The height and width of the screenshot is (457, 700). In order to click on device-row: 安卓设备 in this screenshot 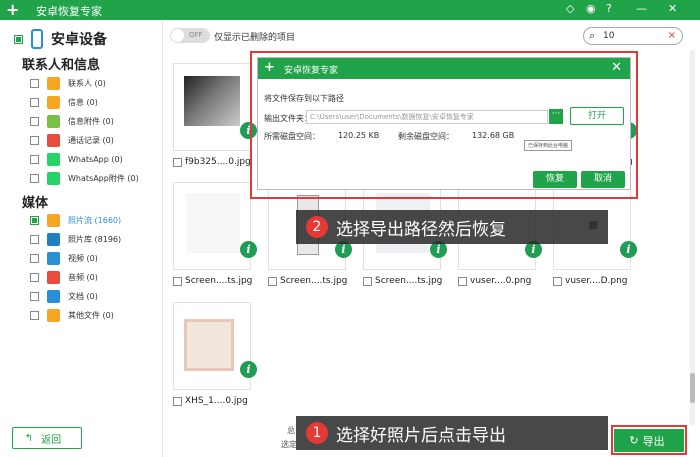, I will do `click(60, 39)`.